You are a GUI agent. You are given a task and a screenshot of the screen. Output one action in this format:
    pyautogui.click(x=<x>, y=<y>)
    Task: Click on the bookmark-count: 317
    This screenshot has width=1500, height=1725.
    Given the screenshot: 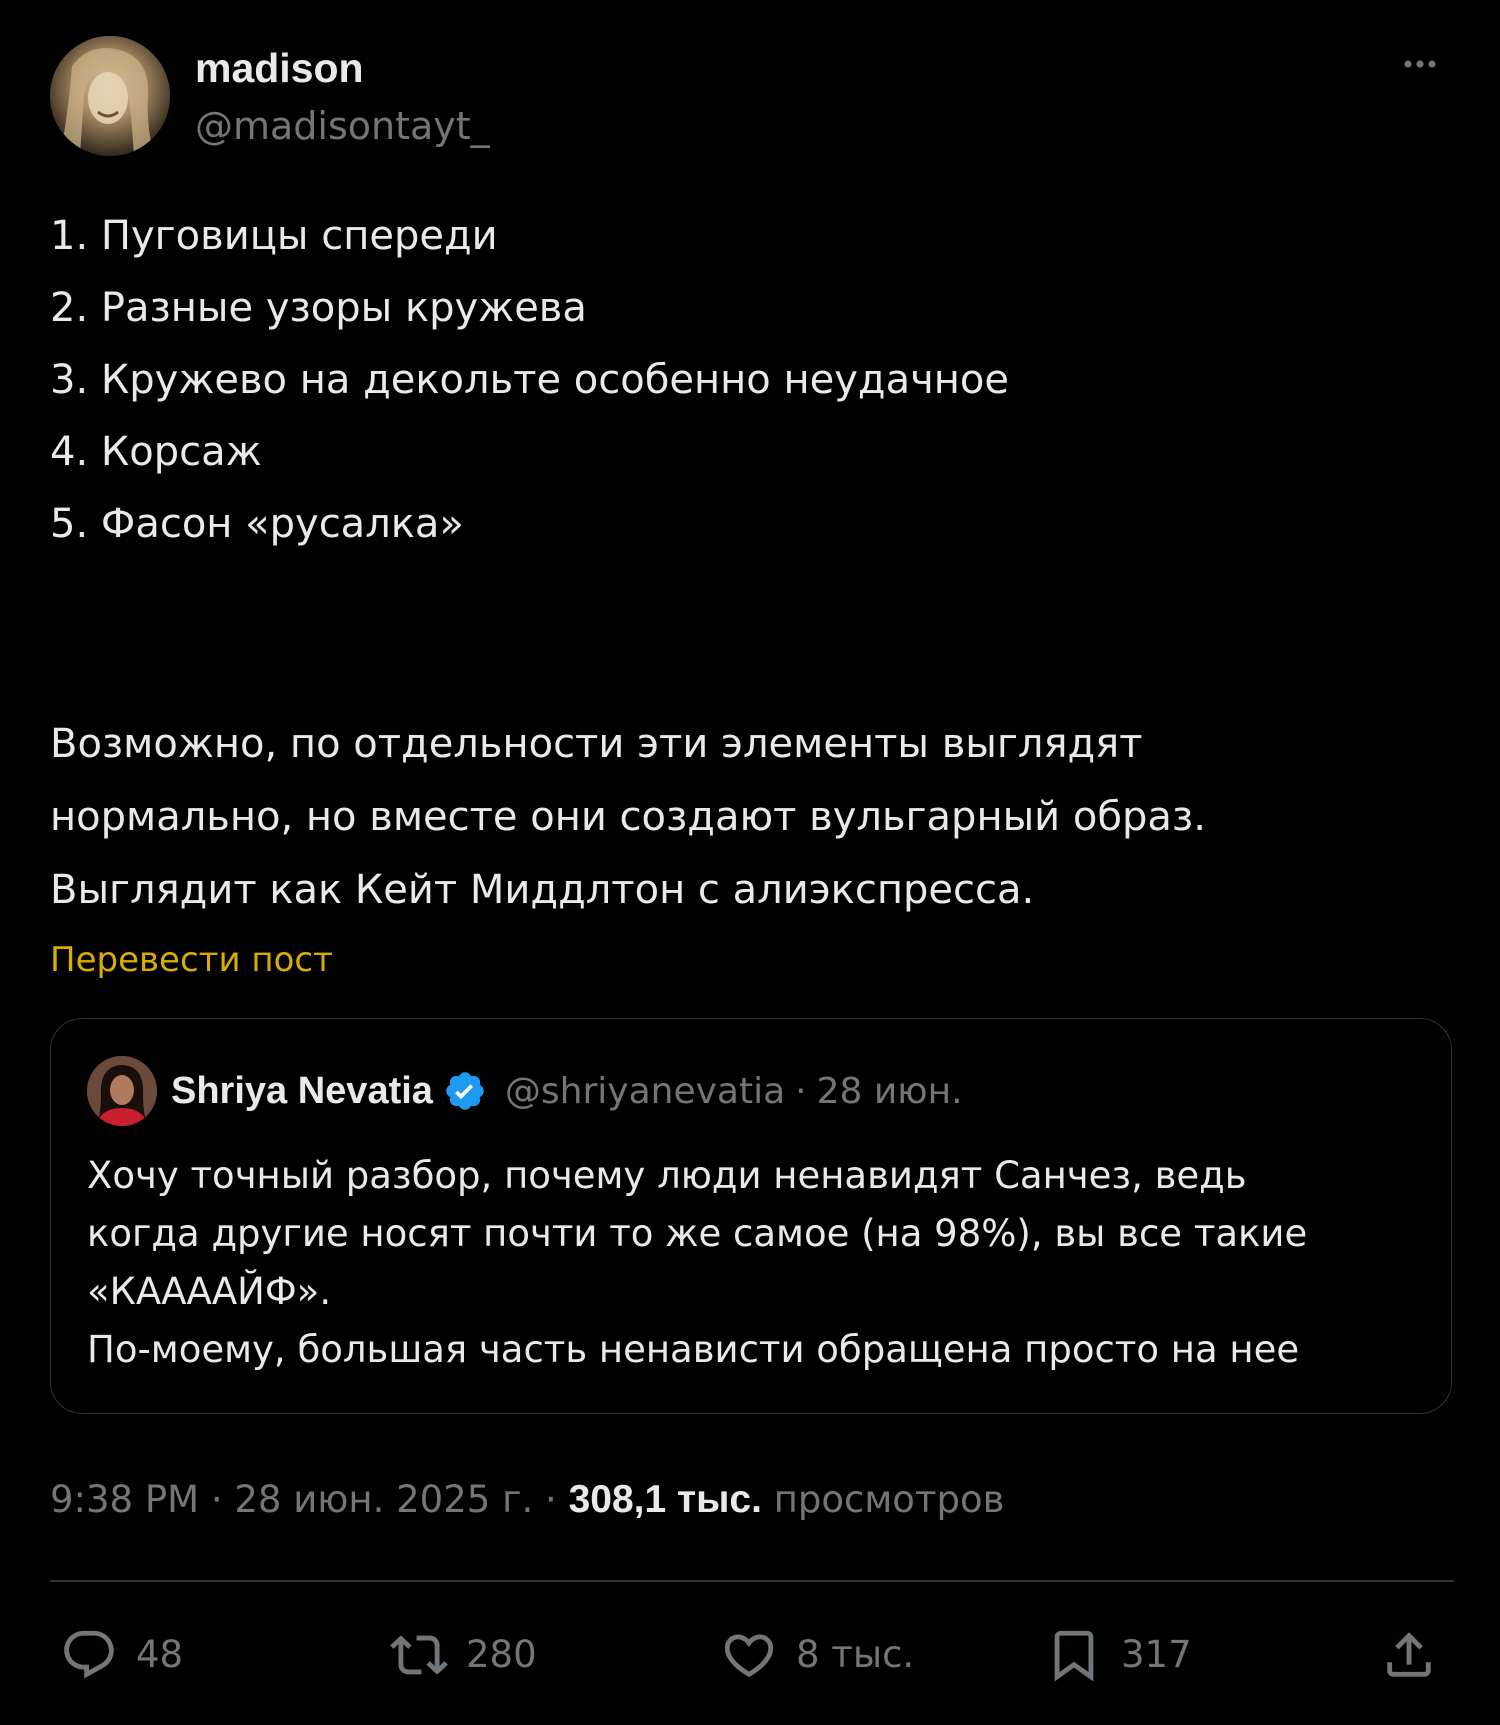 What is the action you would take?
    pyautogui.click(x=1156, y=1654)
    